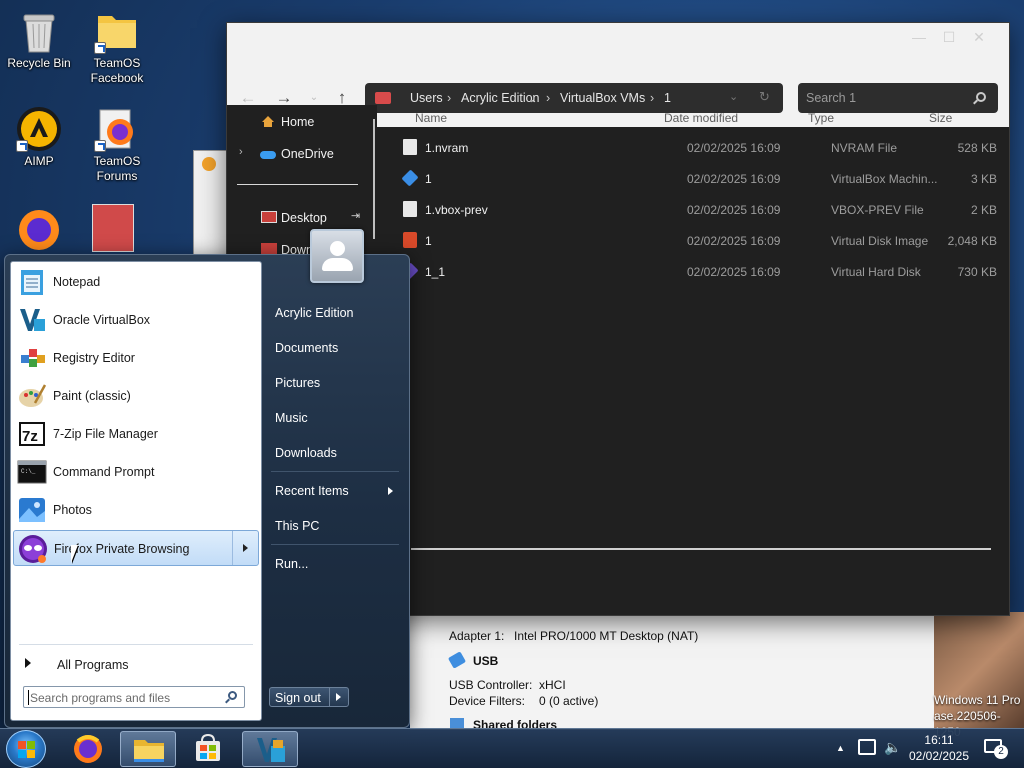 The height and width of the screenshot is (768, 1024). I want to click on file-size: 2 KB, so click(983, 210).